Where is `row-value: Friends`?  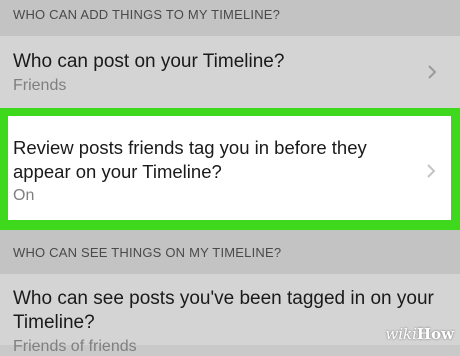 row-value: Friends is located at coordinates (40, 85).